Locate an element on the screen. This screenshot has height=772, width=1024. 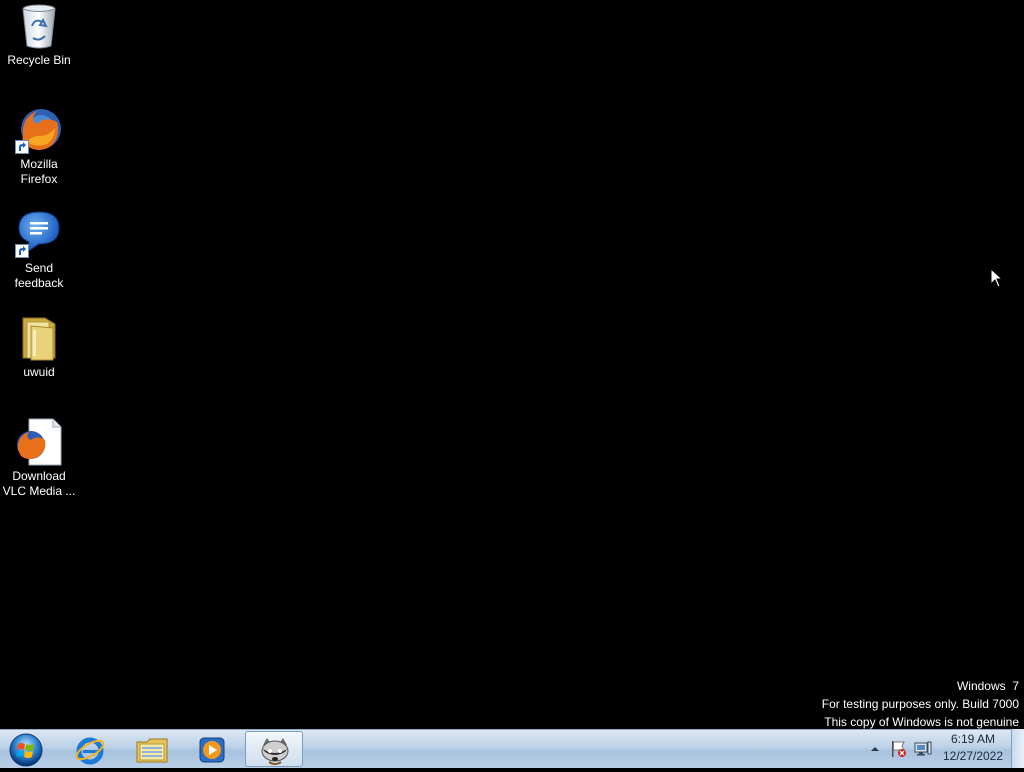
taskbar-media-player-button is located at coordinates (212, 749).